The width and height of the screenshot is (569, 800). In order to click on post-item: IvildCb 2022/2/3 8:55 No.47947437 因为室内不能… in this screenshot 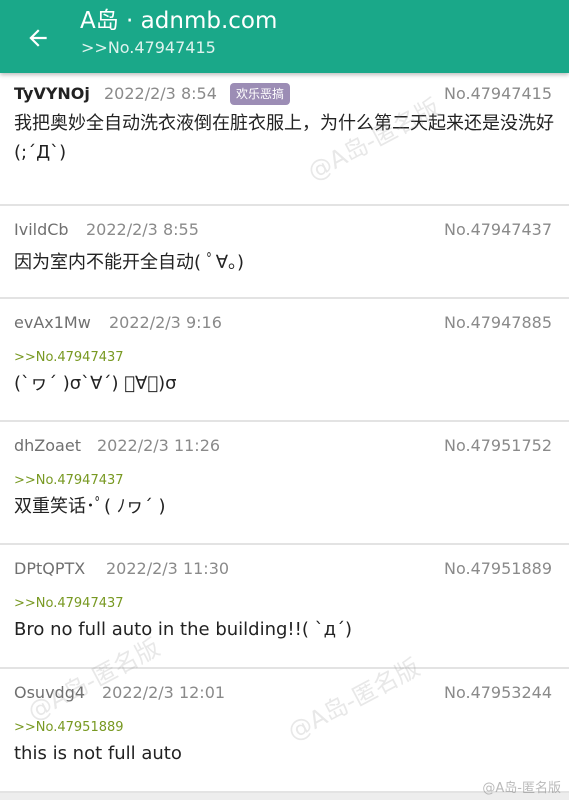, I will do `click(284, 252)`.